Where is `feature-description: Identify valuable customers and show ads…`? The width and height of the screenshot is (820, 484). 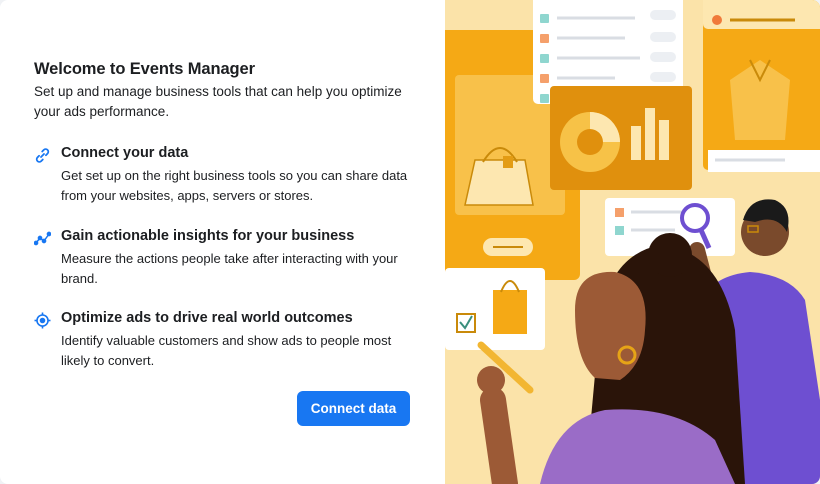 feature-description: Identify valuable customers and show ads… is located at coordinates (226, 350).